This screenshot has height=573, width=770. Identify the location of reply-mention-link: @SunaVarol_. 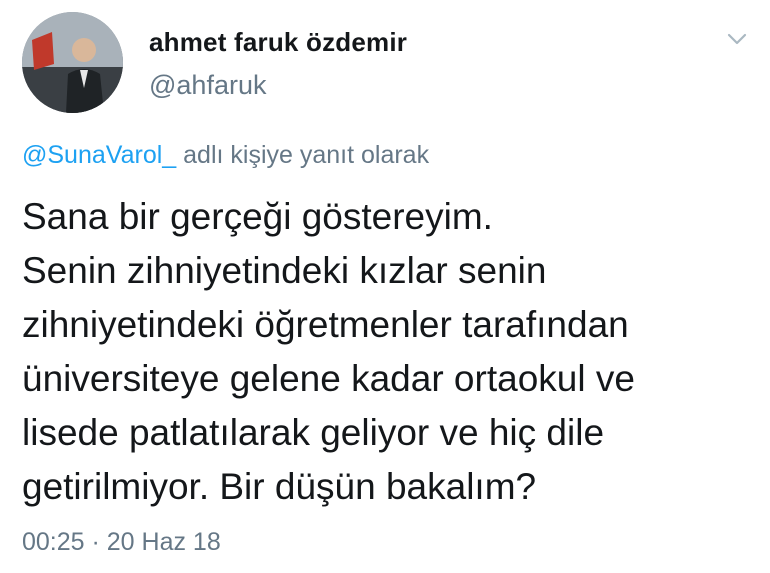
(99, 155).